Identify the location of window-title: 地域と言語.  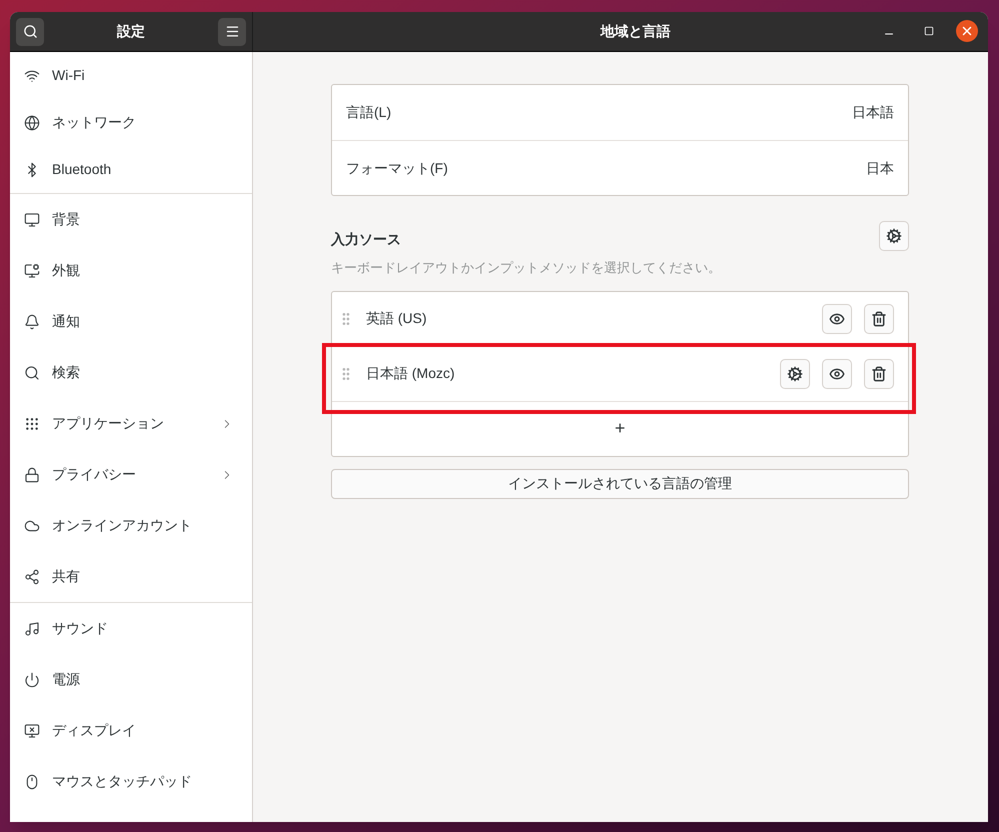
(634, 31).